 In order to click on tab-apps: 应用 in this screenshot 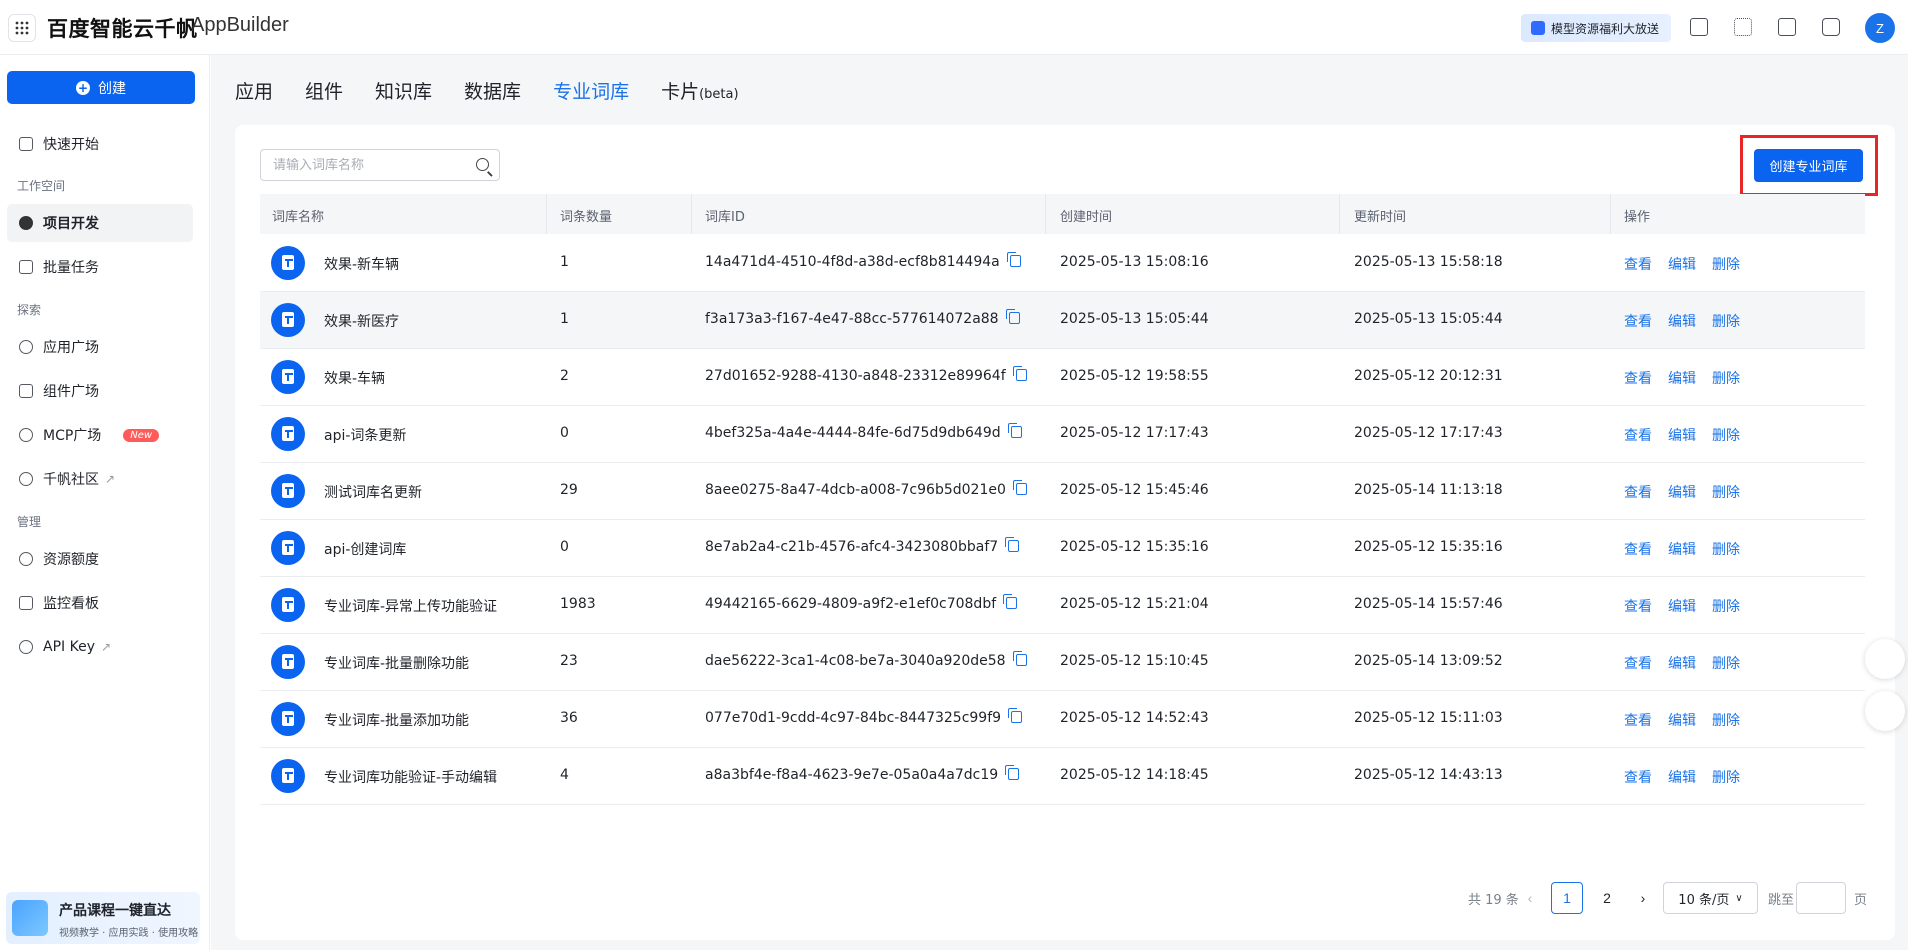, I will do `click(254, 90)`.